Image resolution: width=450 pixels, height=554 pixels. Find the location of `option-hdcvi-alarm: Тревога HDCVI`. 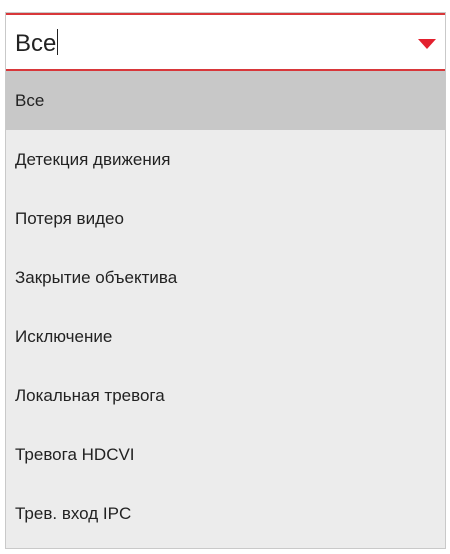

option-hdcvi-alarm: Тревога HDCVI is located at coordinates (225, 454).